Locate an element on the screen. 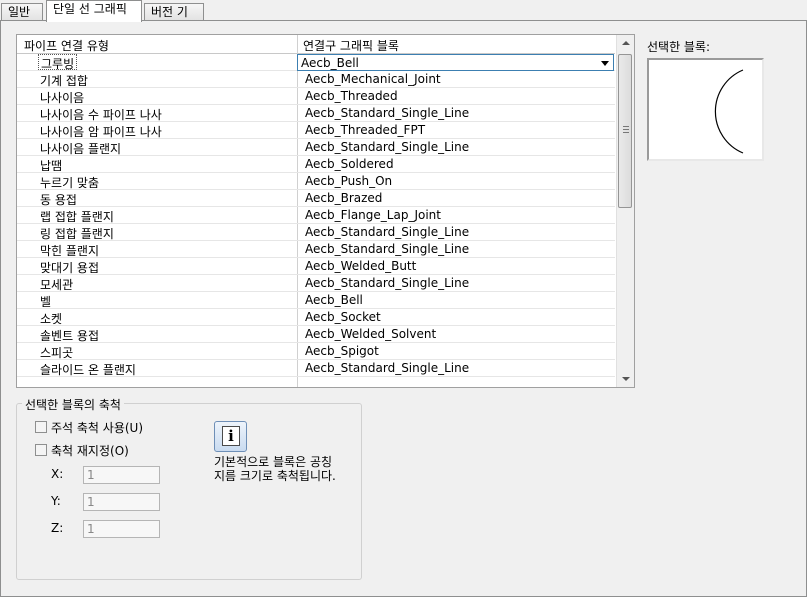 This screenshot has width=807, height=597. table-row: 기계 접합 Aecb_Mechanical_Joint is located at coordinates (316, 79).